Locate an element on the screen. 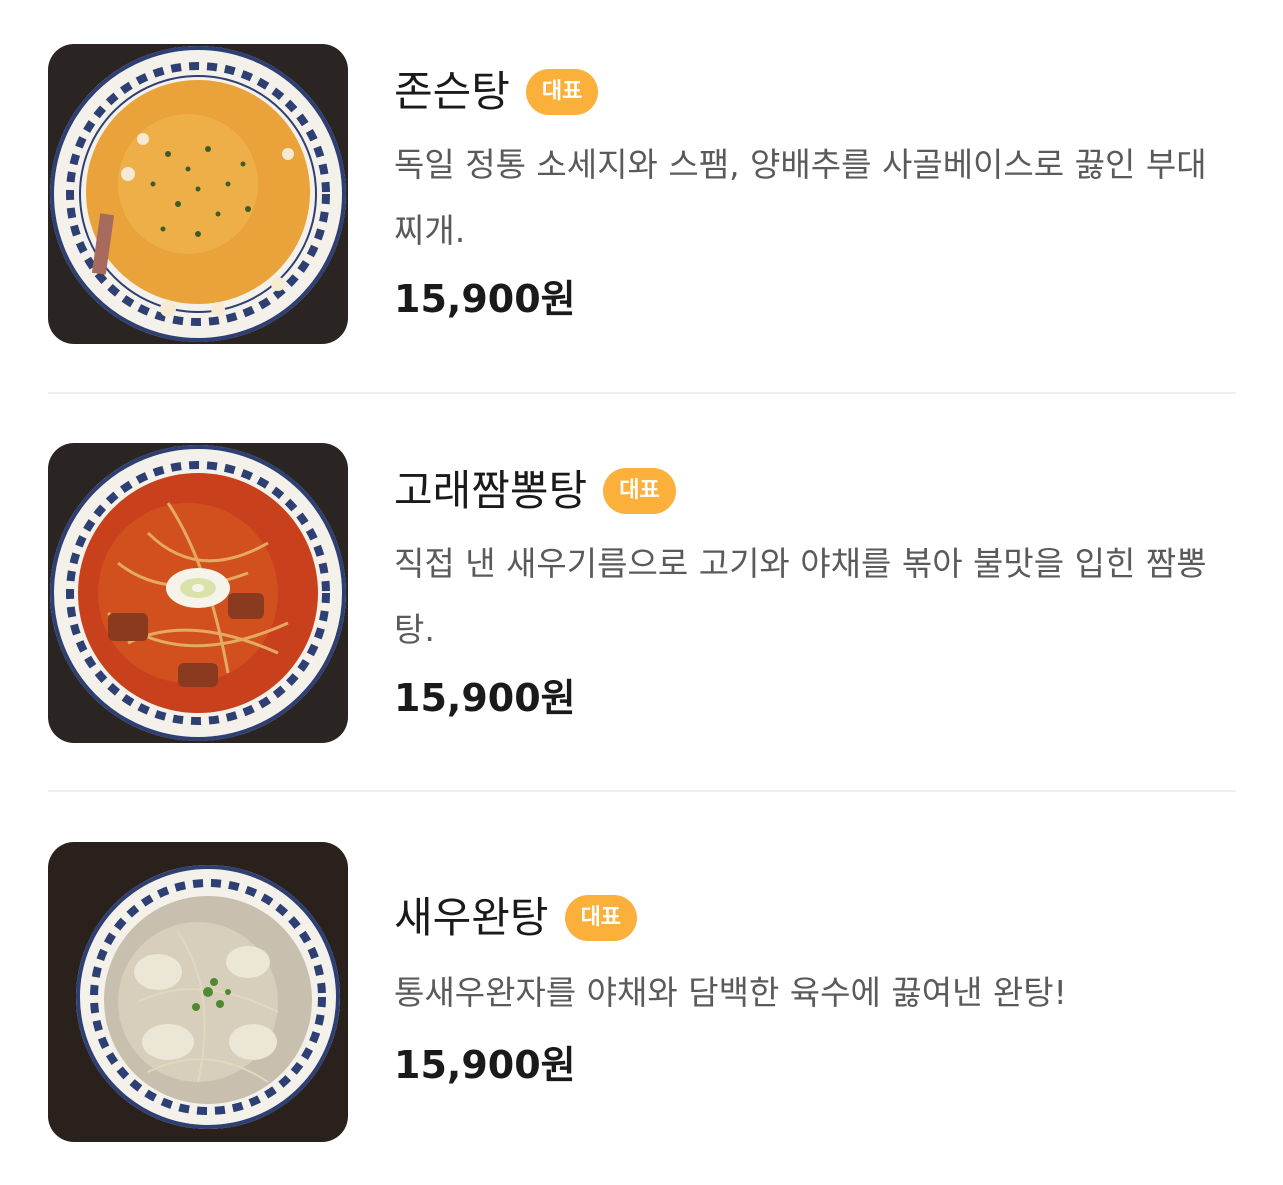  menu-item-description: 독일 정통 소세지와 스팸, 양배추를 사골베이스로 끓인 부대찌개. is located at coordinates (800, 197).